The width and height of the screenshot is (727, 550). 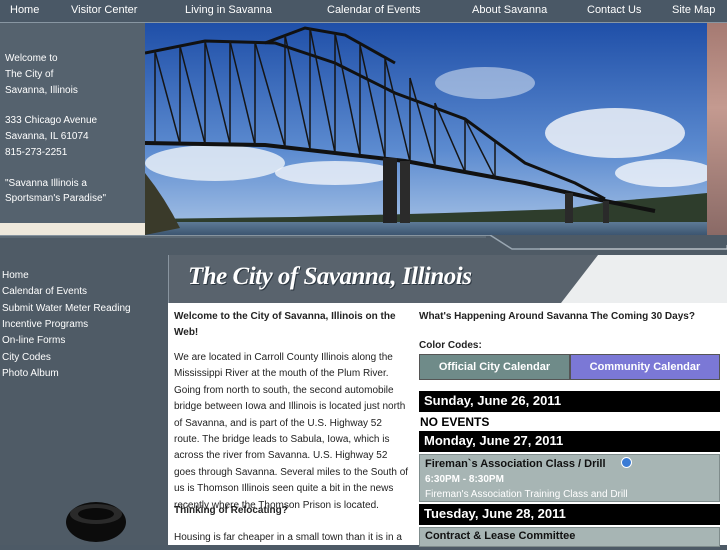 What do you see at coordinates (363, 245) in the screenshot?
I see `divider-band` at bounding box center [363, 245].